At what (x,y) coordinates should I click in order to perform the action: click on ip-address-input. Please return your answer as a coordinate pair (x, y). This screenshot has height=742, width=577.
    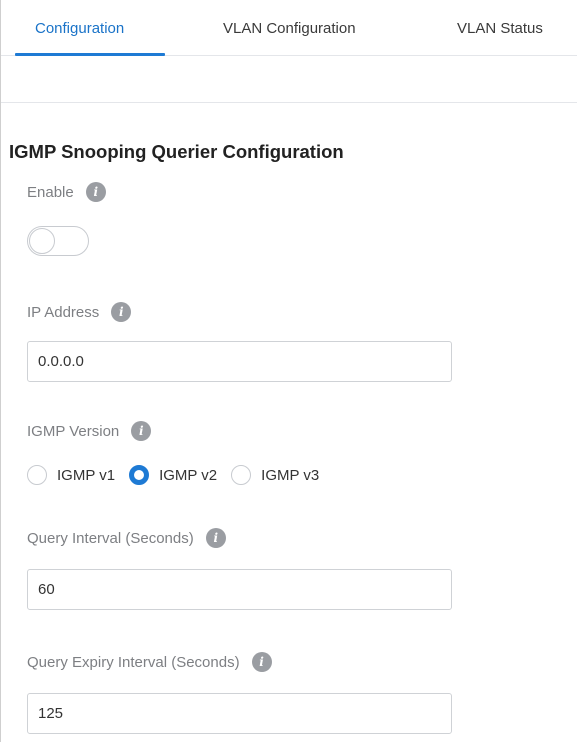
    Looking at the image, I should click on (239, 361).